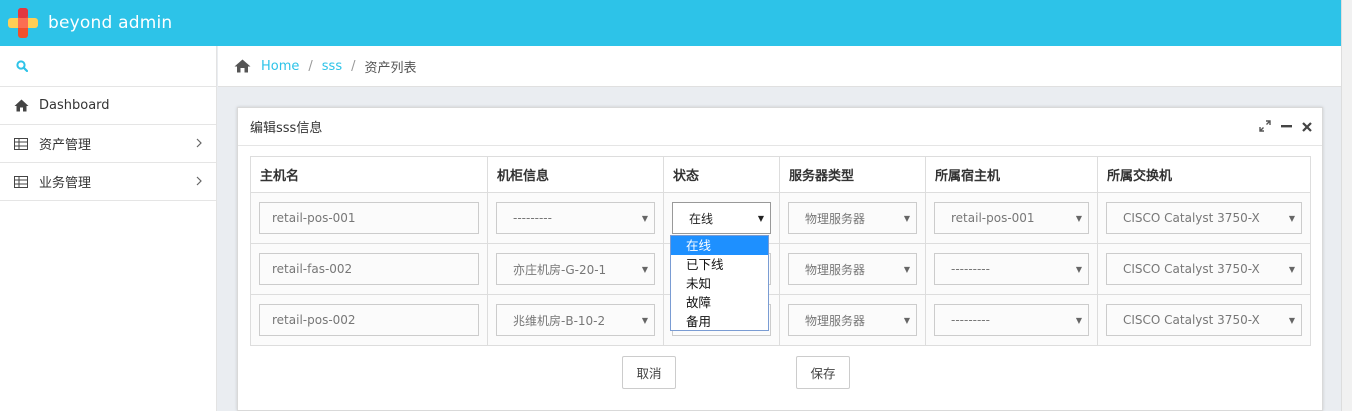 The height and width of the screenshot is (411, 1352). Describe the element at coordinates (21, 106) in the screenshot. I see `home-icon` at that location.